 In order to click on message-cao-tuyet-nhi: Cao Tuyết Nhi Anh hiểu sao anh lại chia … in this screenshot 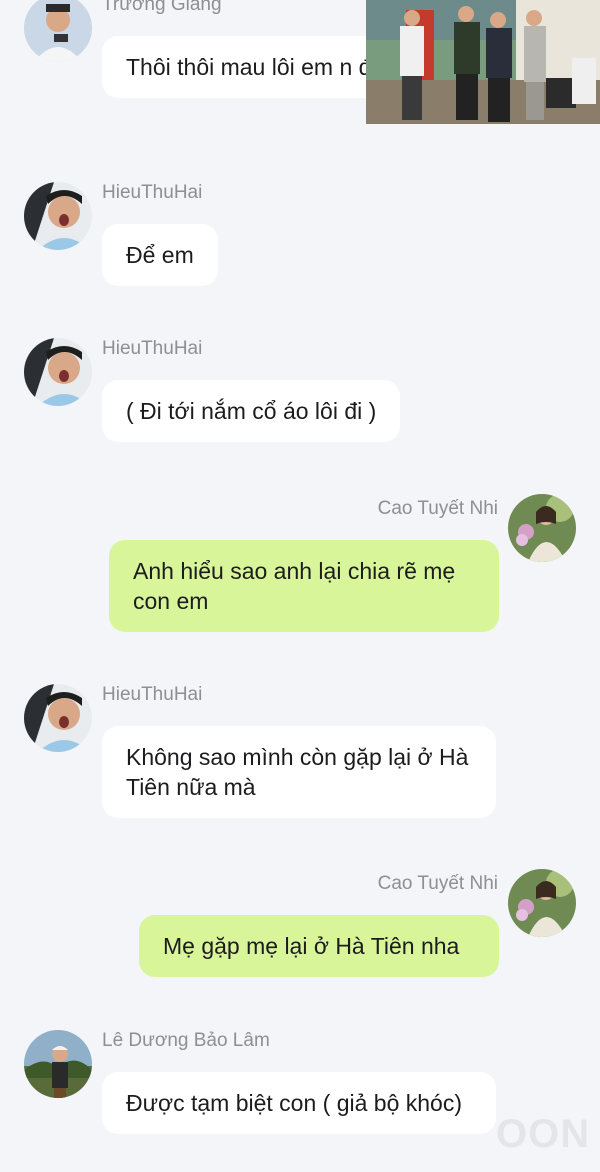, I will do `click(300, 565)`.